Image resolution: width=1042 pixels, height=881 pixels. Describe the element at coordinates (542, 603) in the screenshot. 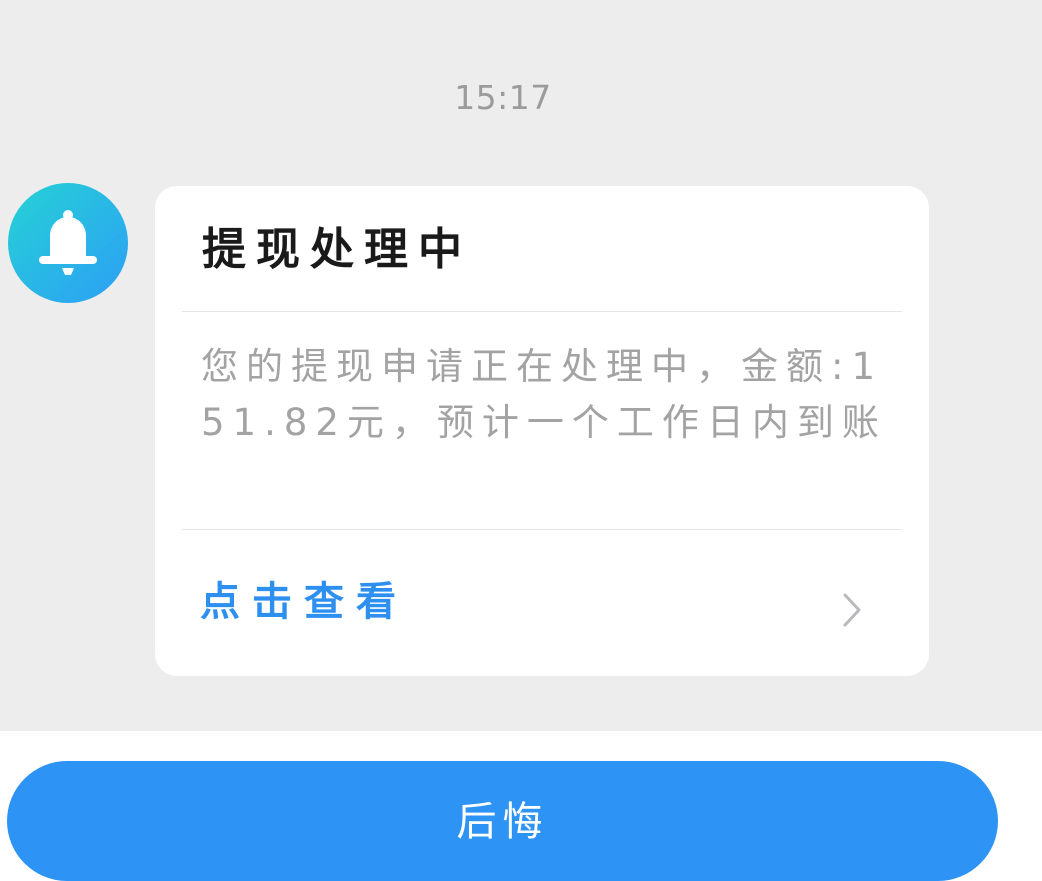

I see `view-details-link: 点击查看` at that location.